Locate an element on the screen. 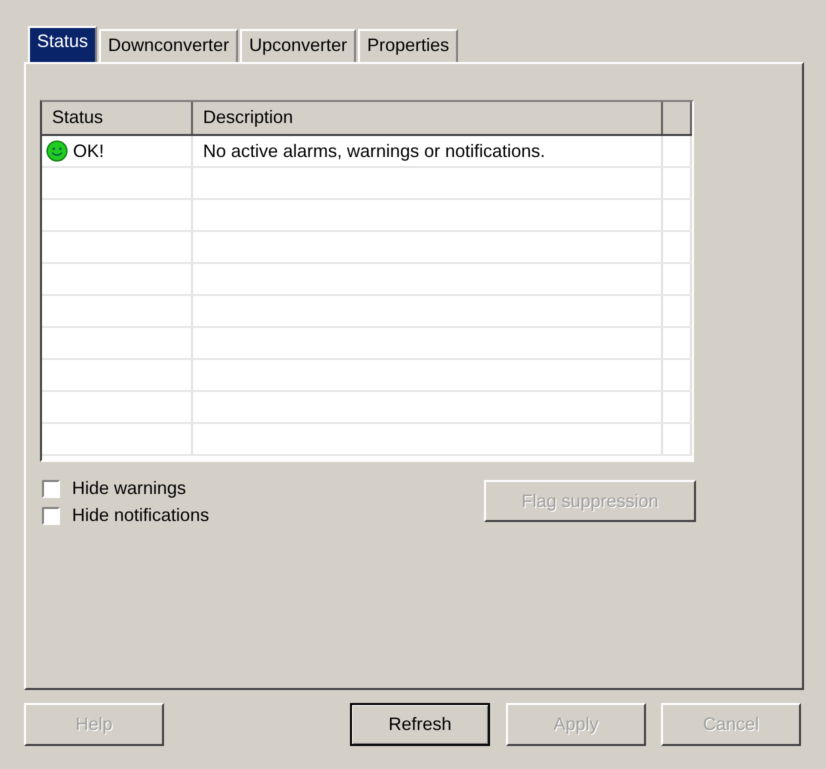 The height and width of the screenshot is (769, 826). tab: Status is located at coordinates (63, 44).